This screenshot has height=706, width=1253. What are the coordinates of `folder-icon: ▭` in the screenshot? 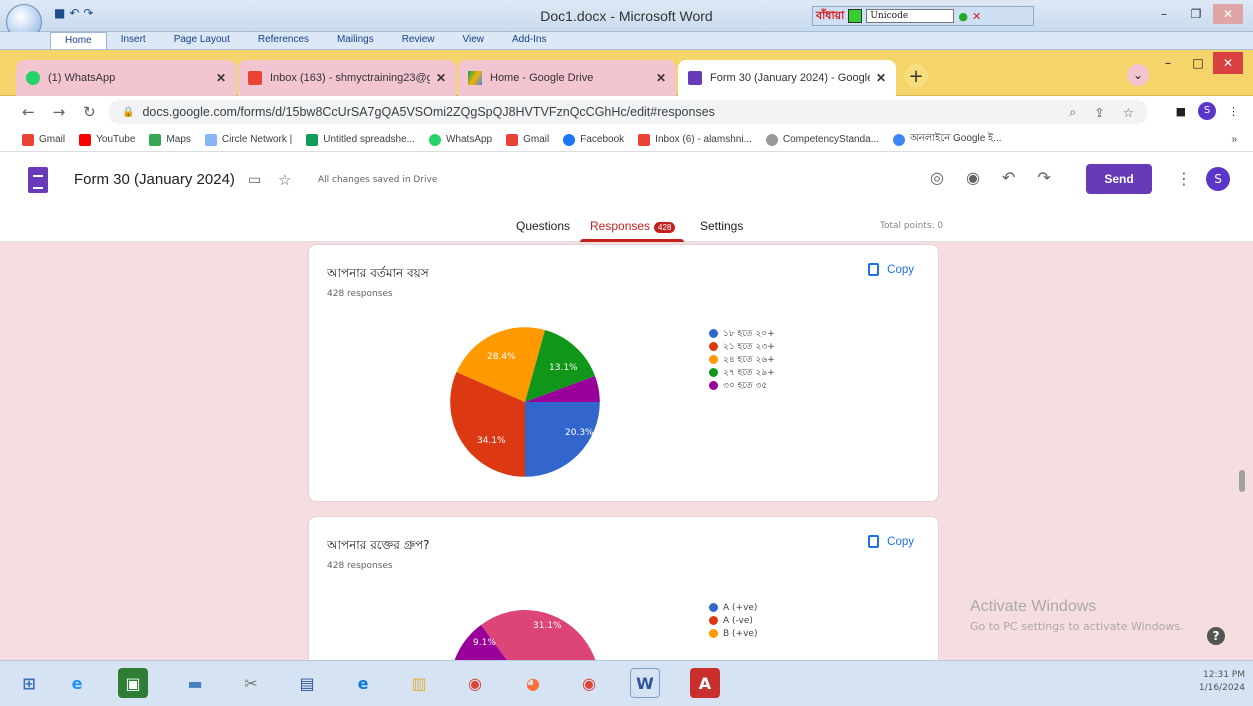 It's located at (254, 180).